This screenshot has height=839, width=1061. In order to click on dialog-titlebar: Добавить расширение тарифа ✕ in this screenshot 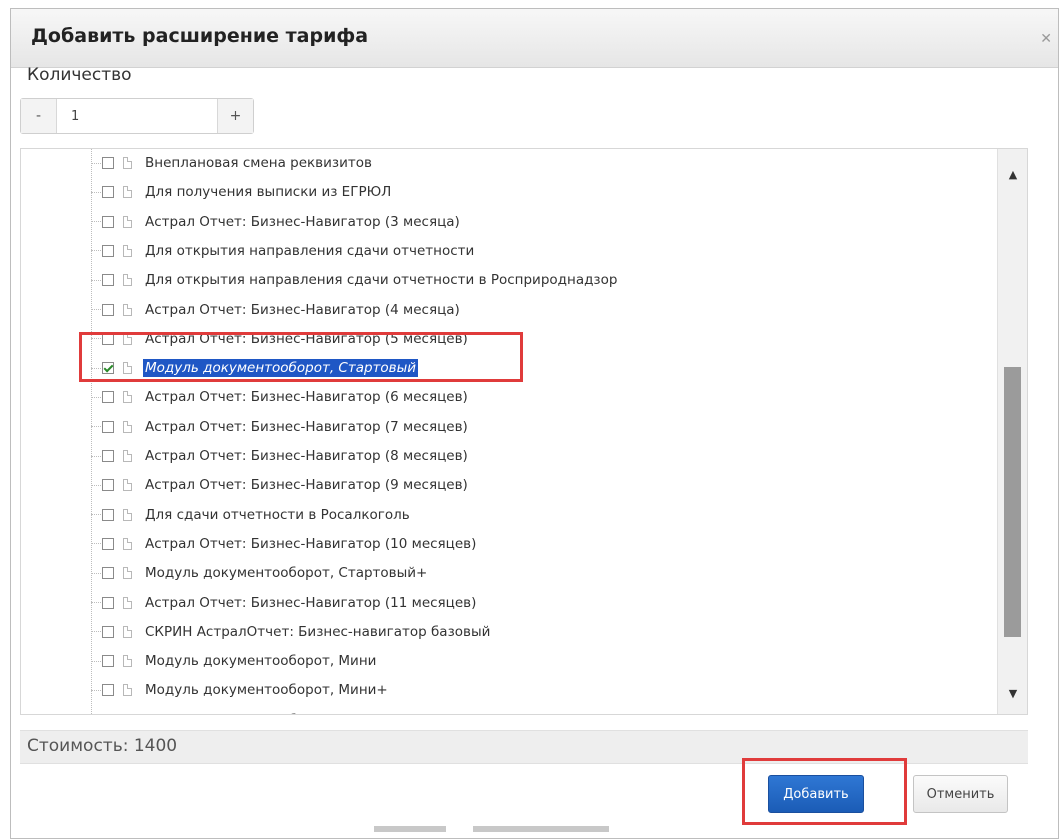, I will do `click(534, 38)`.